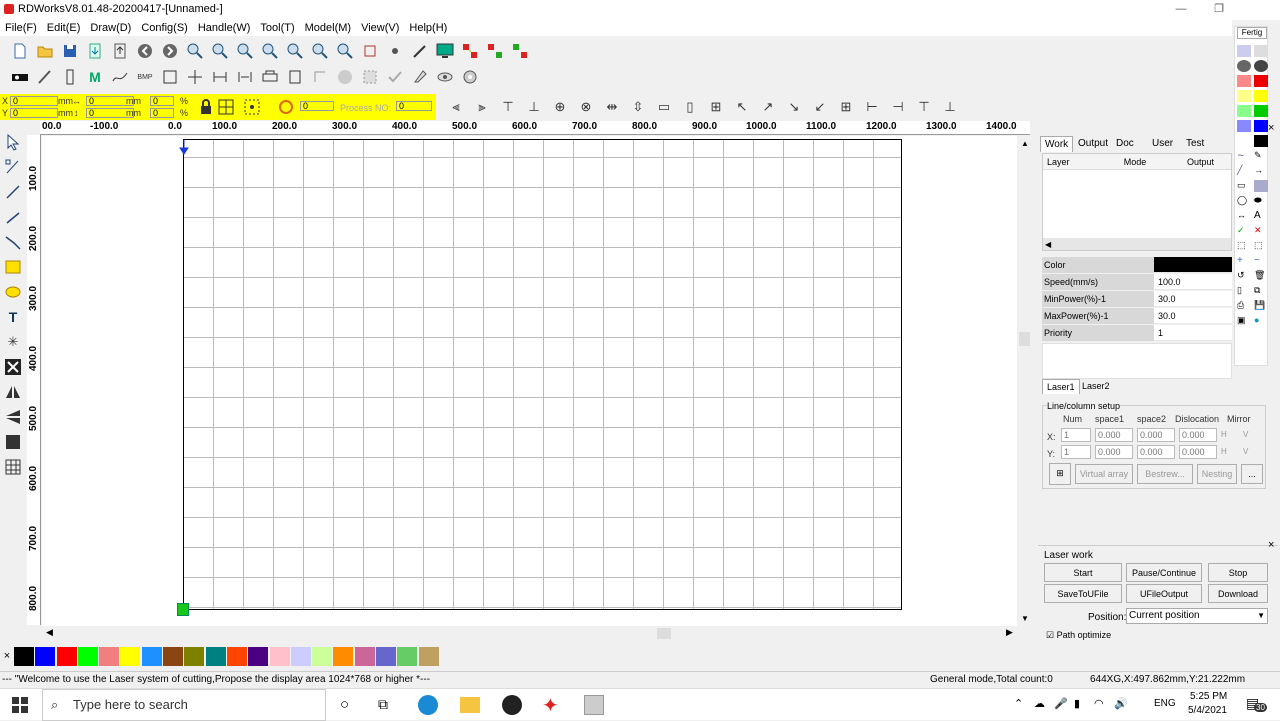  I want to click on corner-icon, so click(320, 77).